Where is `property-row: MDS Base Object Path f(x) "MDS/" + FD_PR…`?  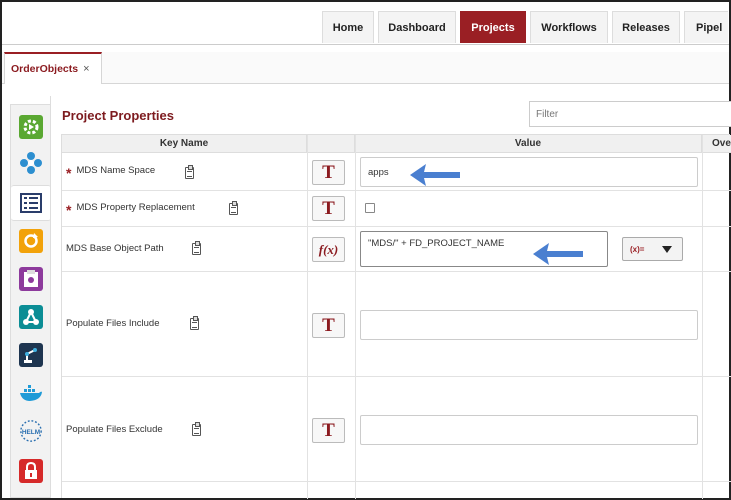 property-row: MDS Base Object Path f(x) "MDS/" + FD_PR… is located at coordinates (396, 249).